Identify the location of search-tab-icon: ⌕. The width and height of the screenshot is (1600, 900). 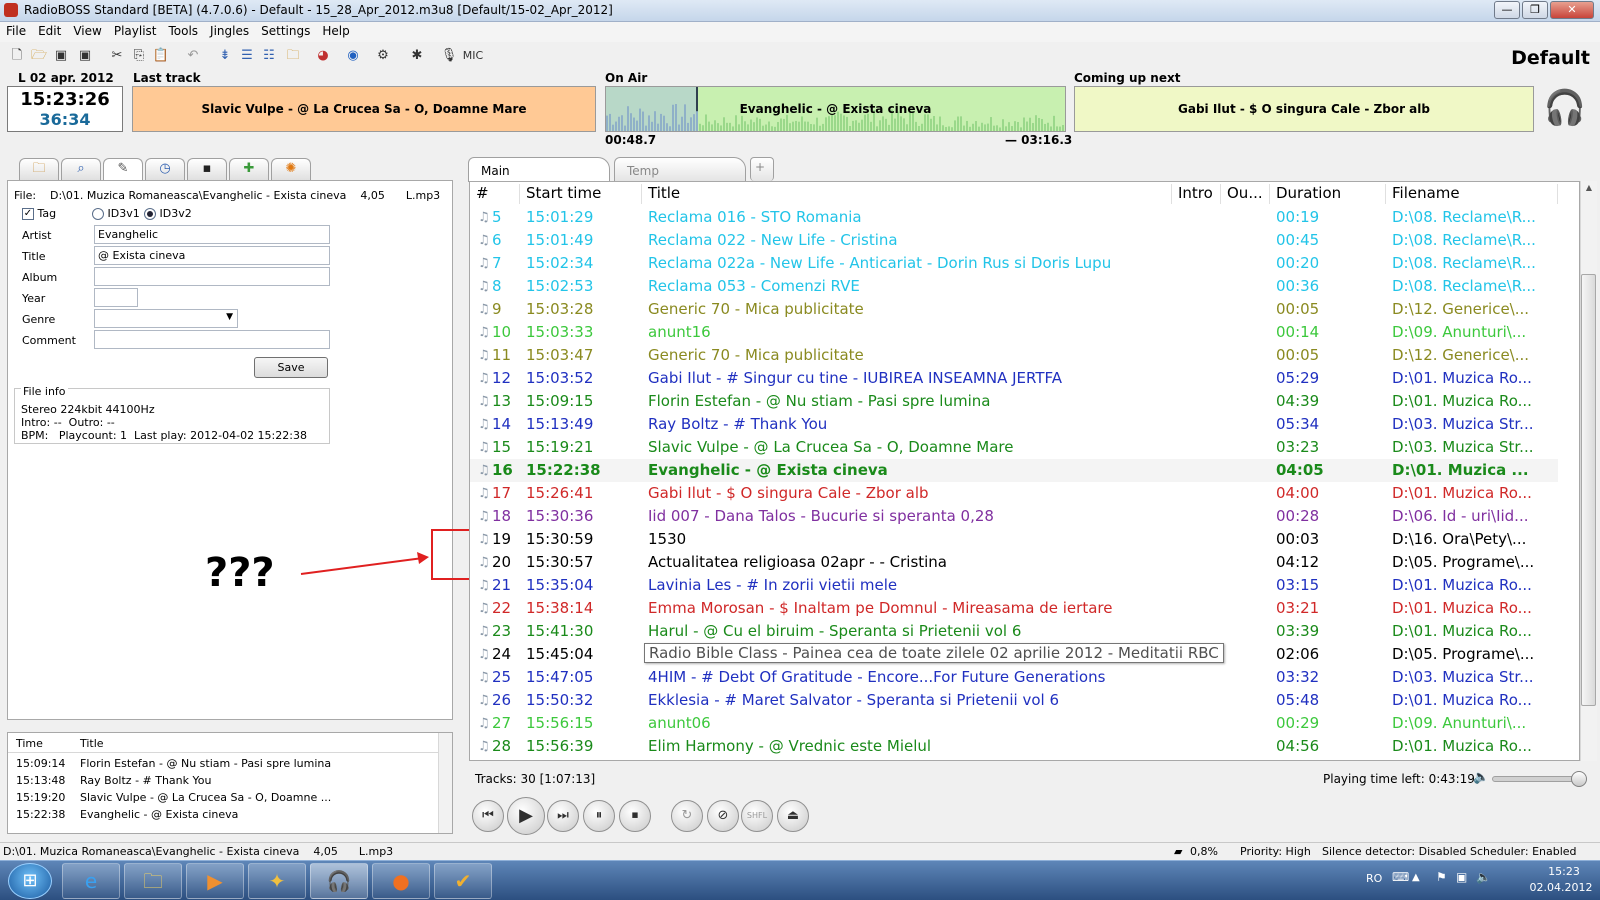
(81, 169).